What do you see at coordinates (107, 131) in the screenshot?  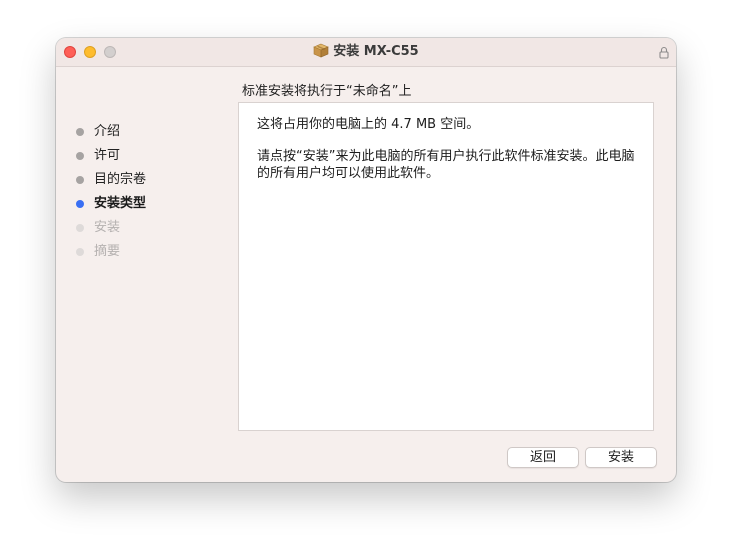 I see `step-label: 介绍` at bounding box center [107, 131].